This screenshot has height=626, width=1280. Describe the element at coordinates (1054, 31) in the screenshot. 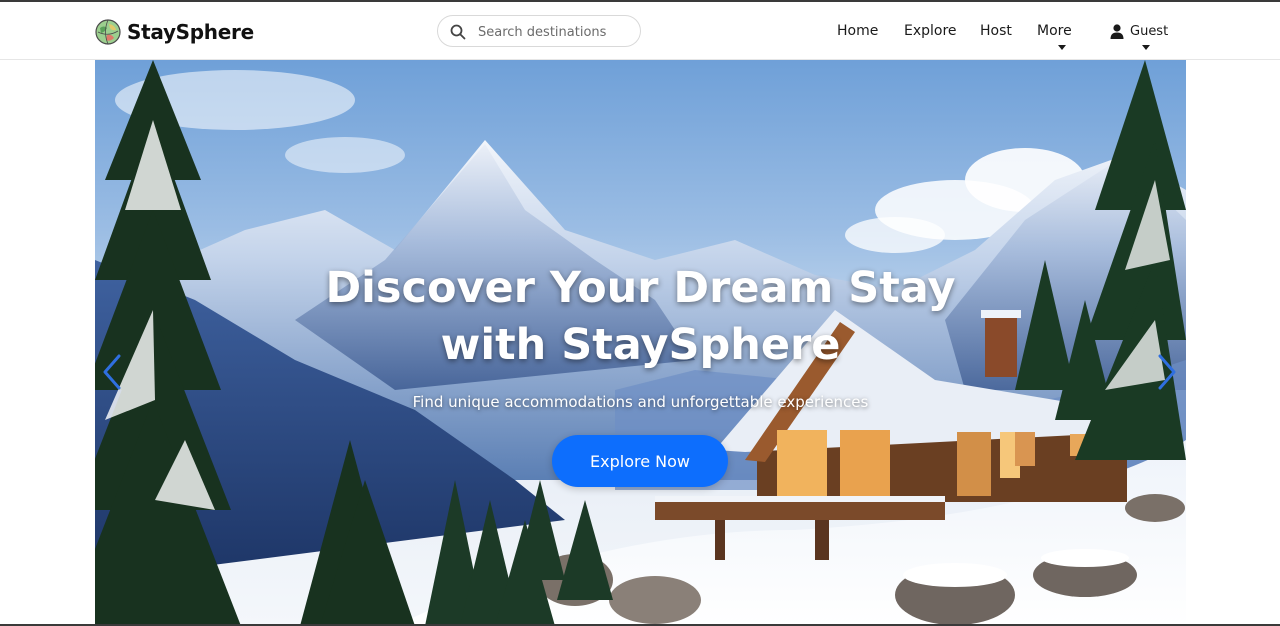

I see `nav-more-dropdown: More` at that location.